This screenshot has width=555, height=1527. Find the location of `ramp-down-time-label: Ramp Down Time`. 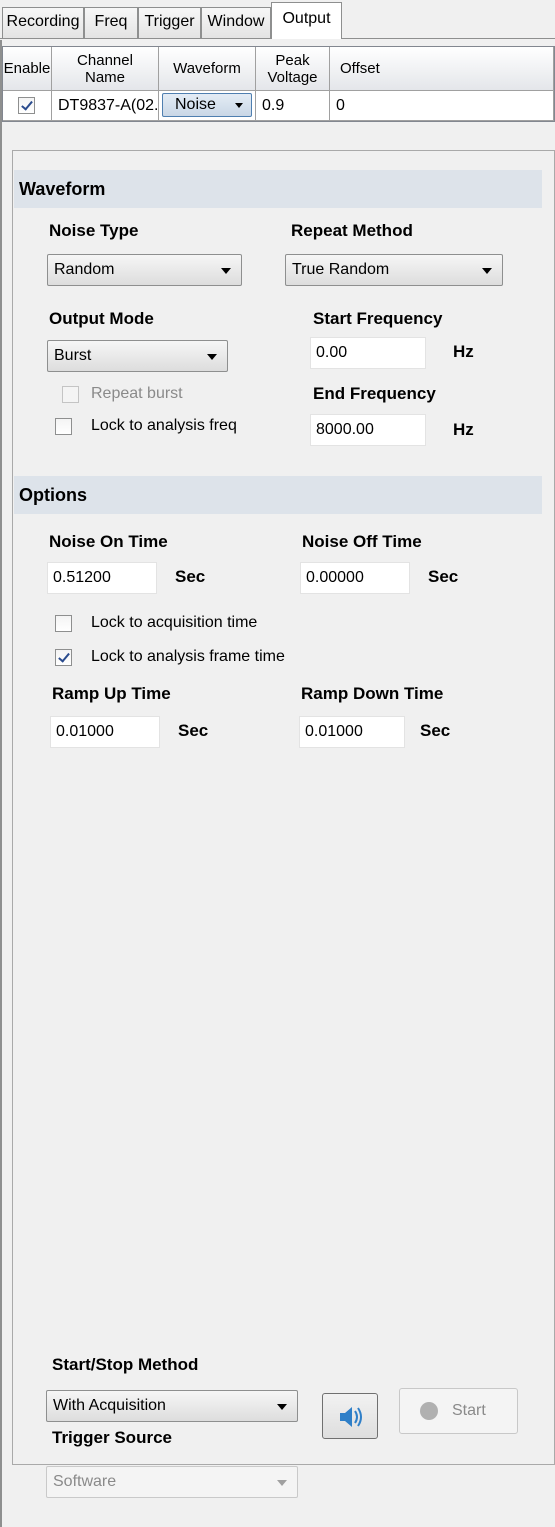

ramp-down-time-label: Ramp Down Time is located at coordinates (372, 693).